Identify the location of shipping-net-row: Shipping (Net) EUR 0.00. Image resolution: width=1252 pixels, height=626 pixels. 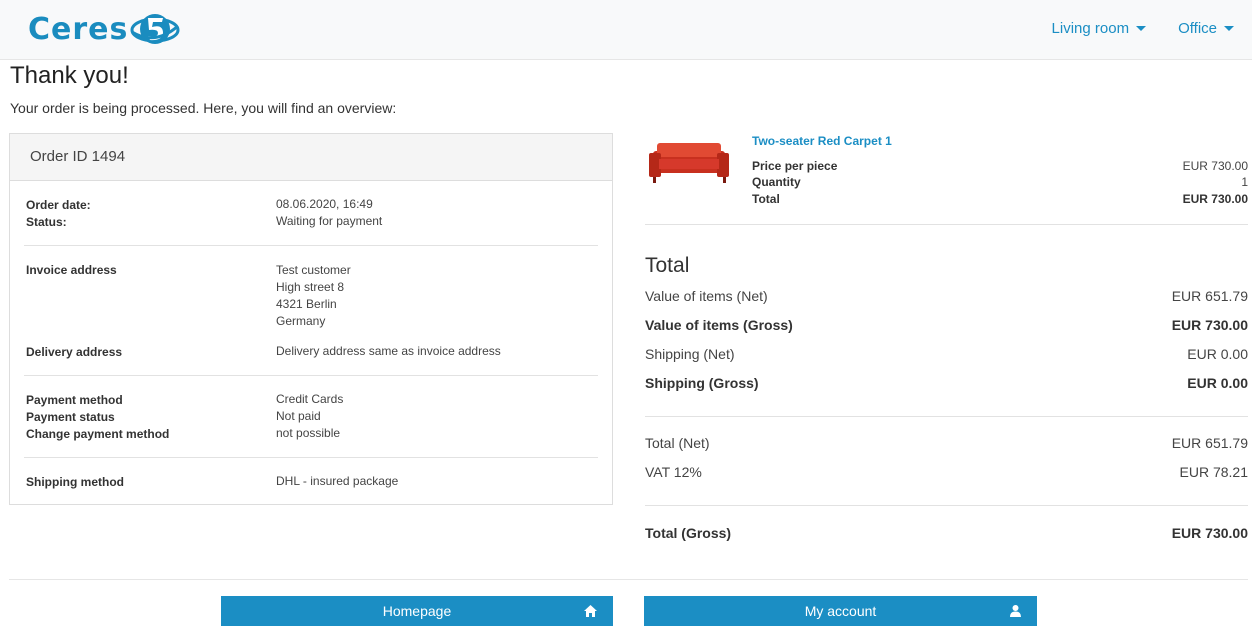
(946, 354).